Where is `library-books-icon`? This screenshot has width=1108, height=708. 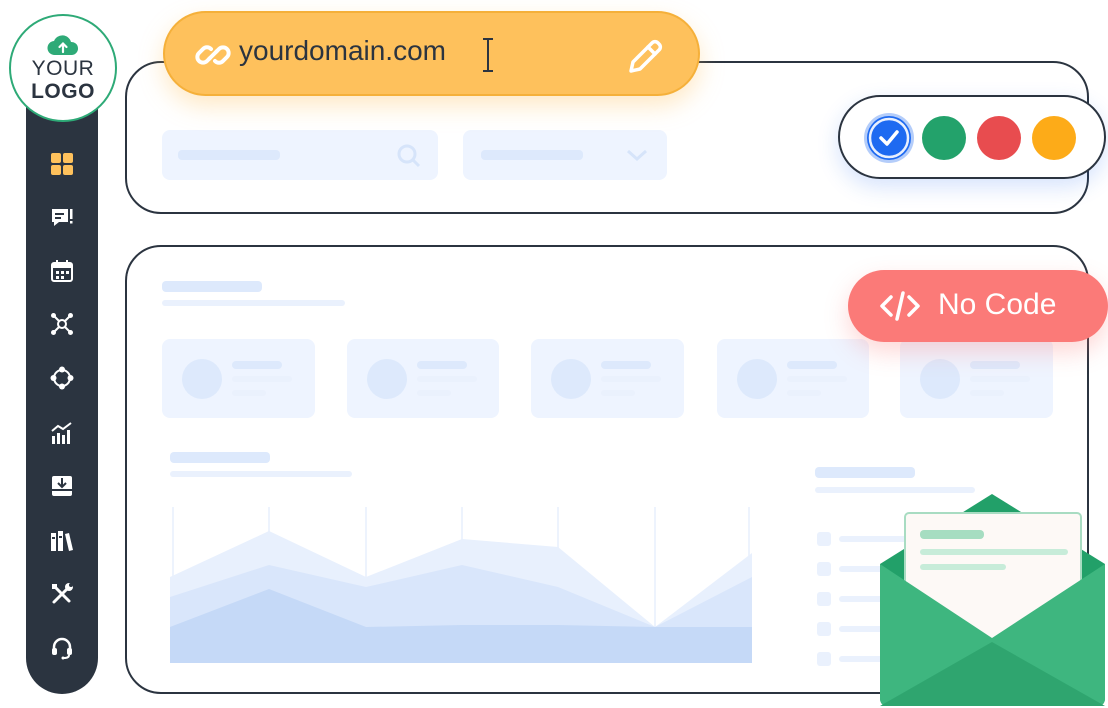
library-books-icon is located at coordinates (62, 541).